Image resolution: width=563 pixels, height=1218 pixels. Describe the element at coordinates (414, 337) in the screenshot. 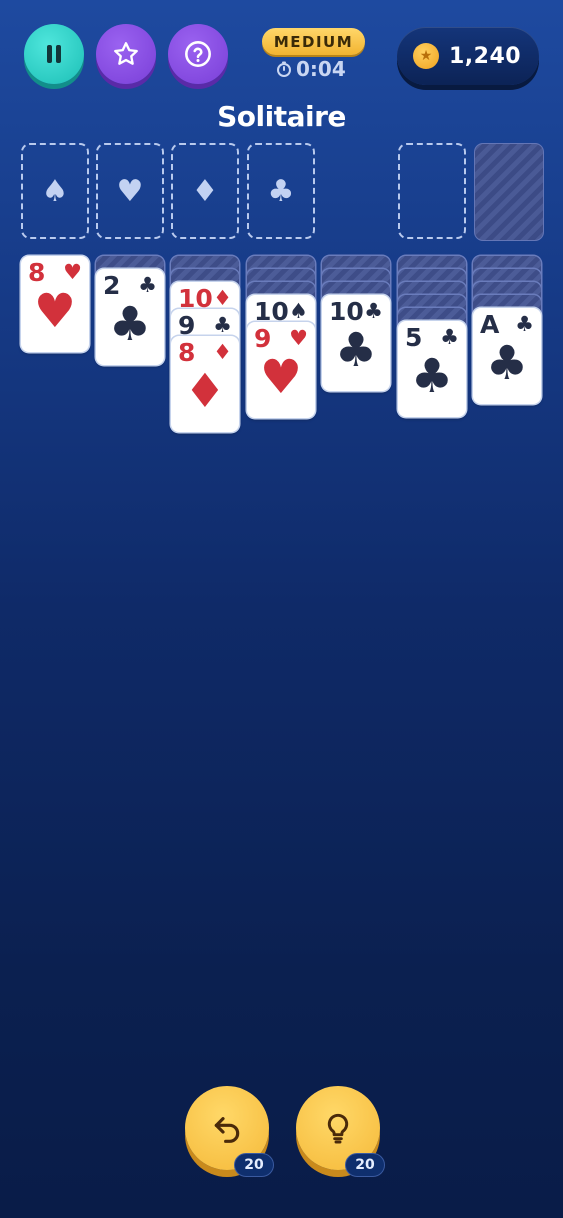

I see `card-rank: 5` at that location.